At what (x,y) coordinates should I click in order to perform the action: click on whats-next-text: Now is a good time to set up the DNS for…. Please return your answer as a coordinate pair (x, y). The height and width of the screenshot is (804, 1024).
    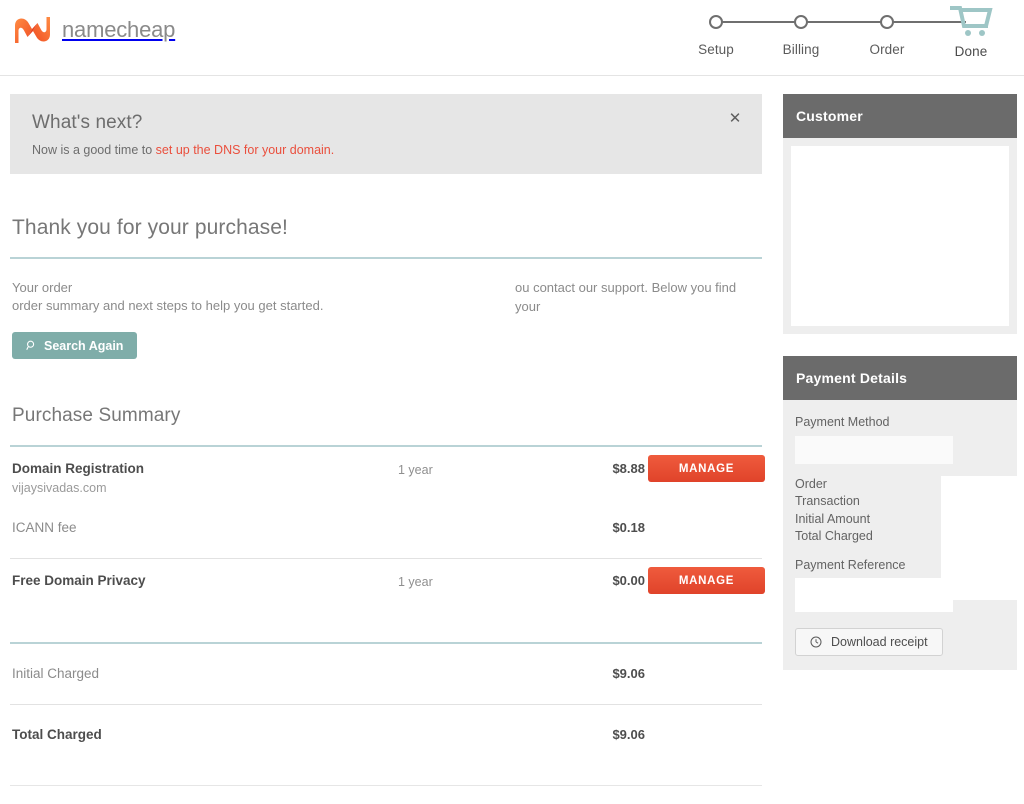
    Looking at the image, I should click on (387, 150).